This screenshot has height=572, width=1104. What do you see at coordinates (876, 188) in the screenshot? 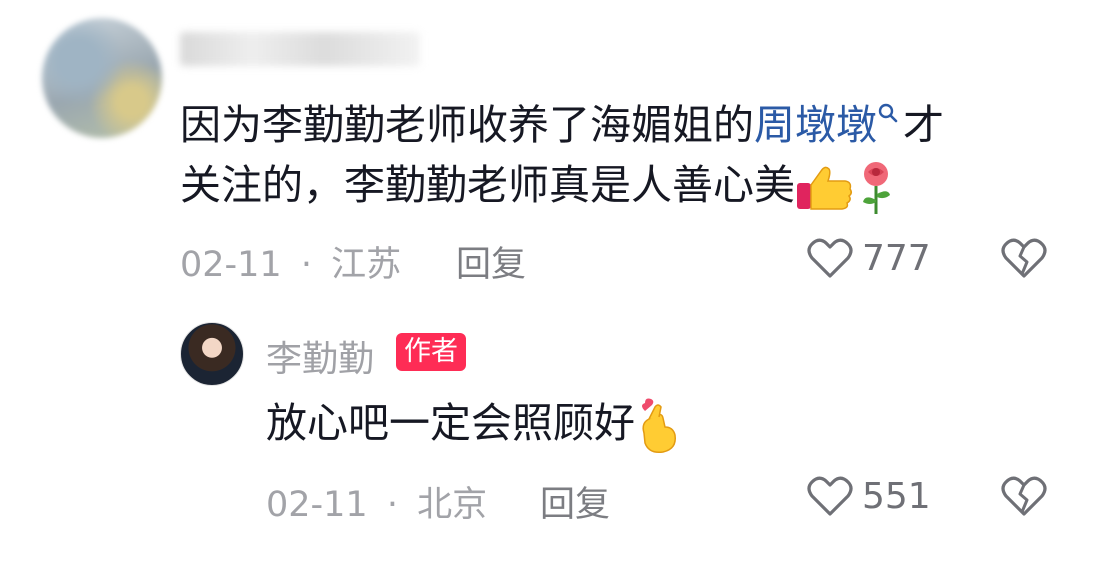
I see `rose-emoji` at bounding box center [876, 188].